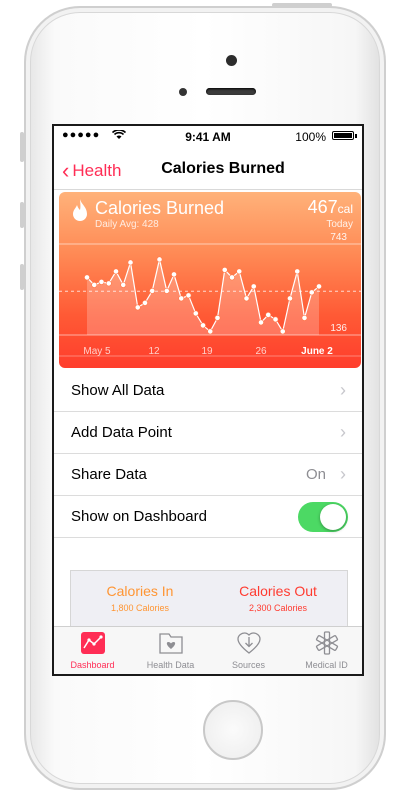 The height and width of the screenshot is (798, 408). I want to click on tab-health-data: Health Data, so click(170, 652).